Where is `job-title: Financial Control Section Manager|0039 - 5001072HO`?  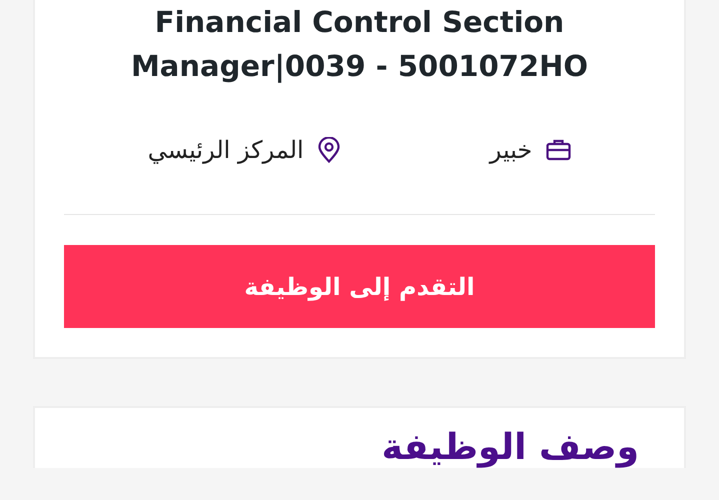
job-title: Financial Control Section Manager|0039 - 5001072HO is located at coordinates (360, 44).